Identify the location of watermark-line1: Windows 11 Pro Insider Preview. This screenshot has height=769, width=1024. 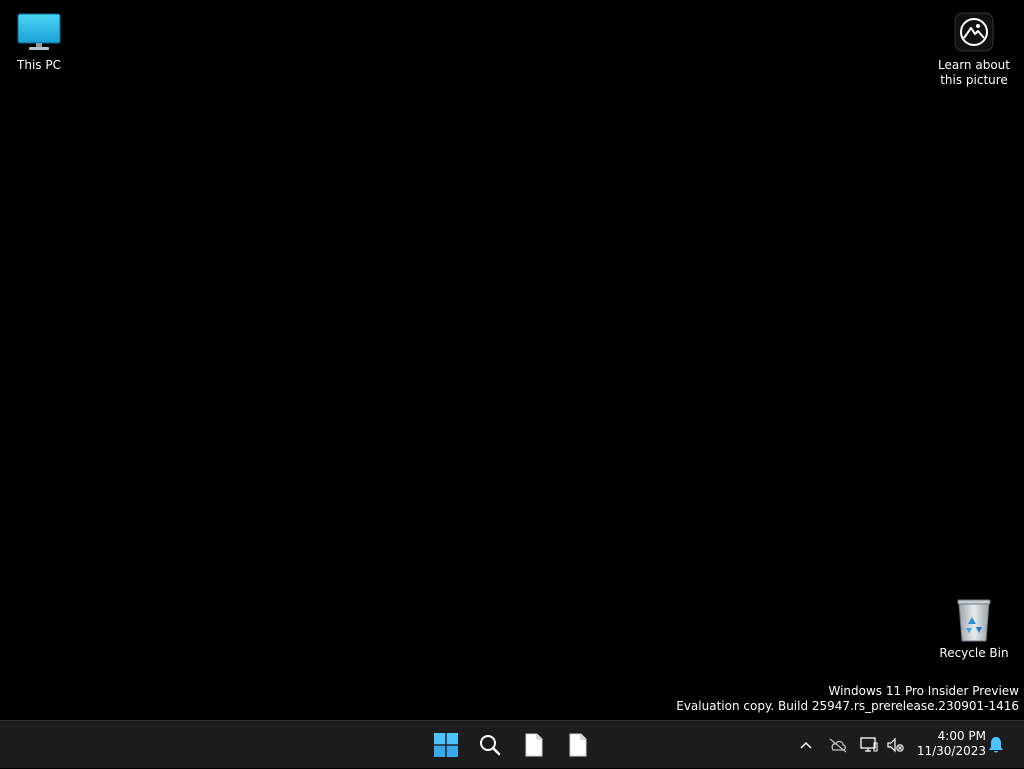
(923, 691).